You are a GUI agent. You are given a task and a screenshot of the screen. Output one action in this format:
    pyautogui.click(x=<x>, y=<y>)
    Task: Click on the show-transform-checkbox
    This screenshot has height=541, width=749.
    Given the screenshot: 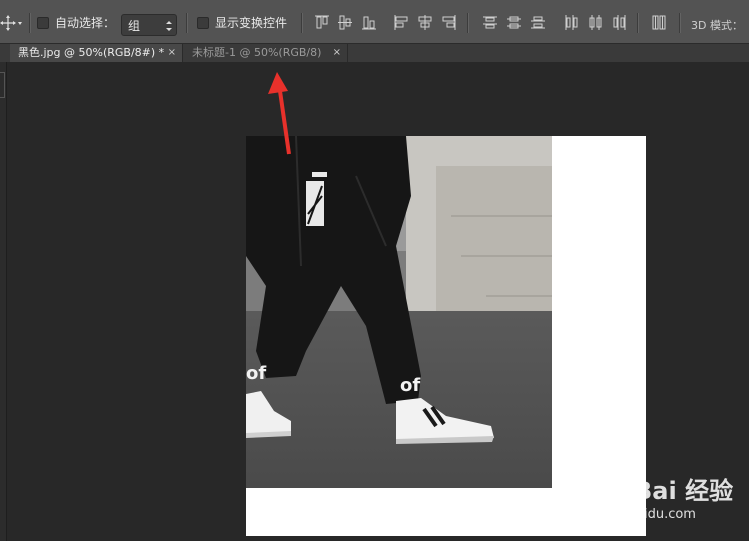 What is the action you would take?
    pyautogui.click(x=203, y=23)
    